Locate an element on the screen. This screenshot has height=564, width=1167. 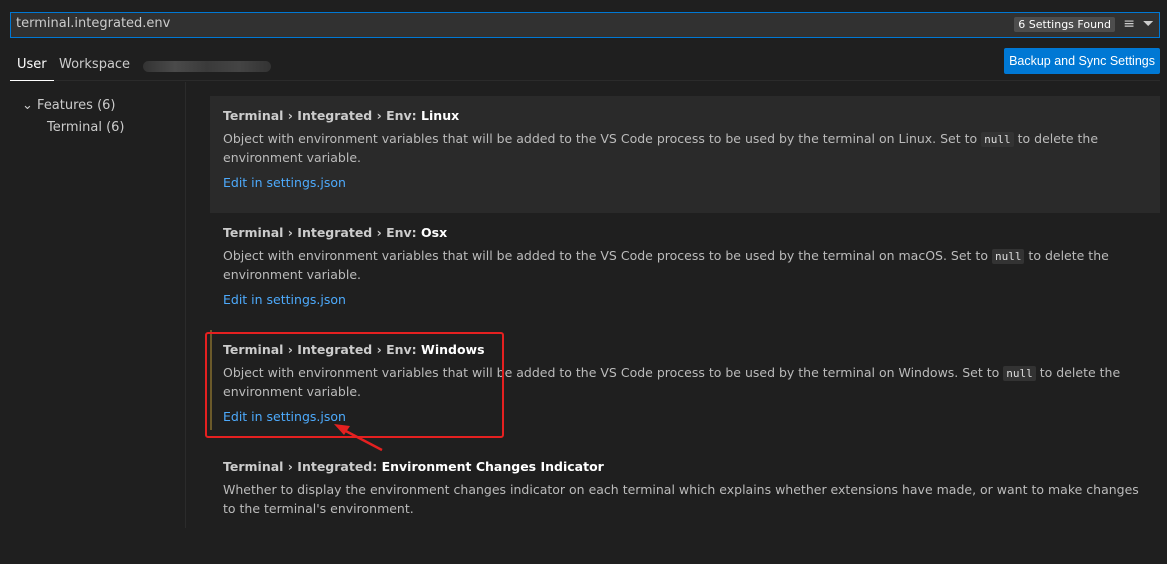
toc-features: ⌄ Features (6) is located at coordinates (69, 105).